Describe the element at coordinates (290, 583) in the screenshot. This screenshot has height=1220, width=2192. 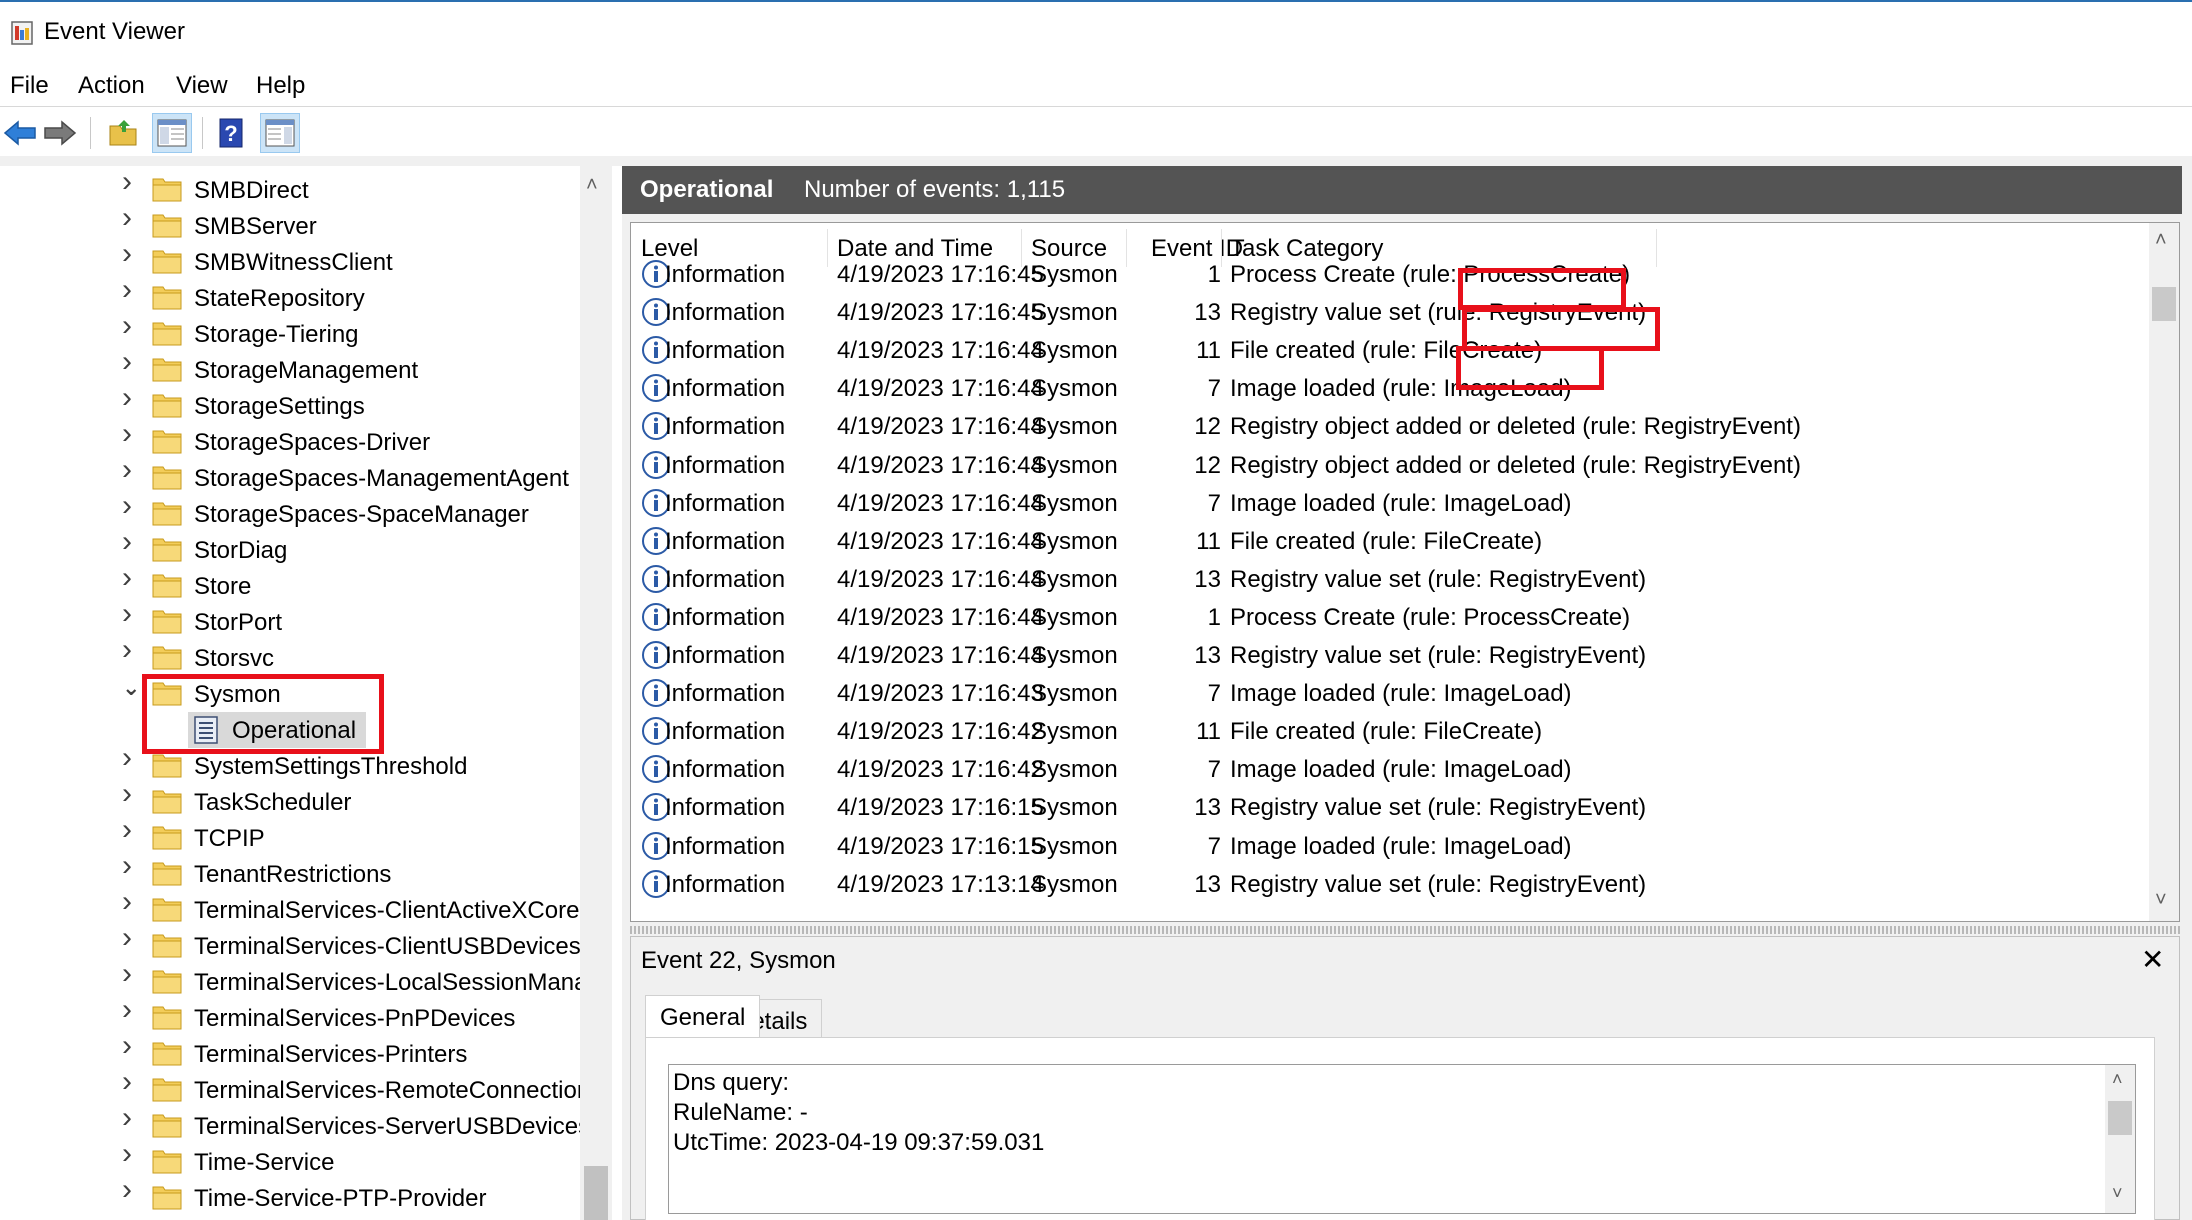
I see `tree-item: › Store` at that location.